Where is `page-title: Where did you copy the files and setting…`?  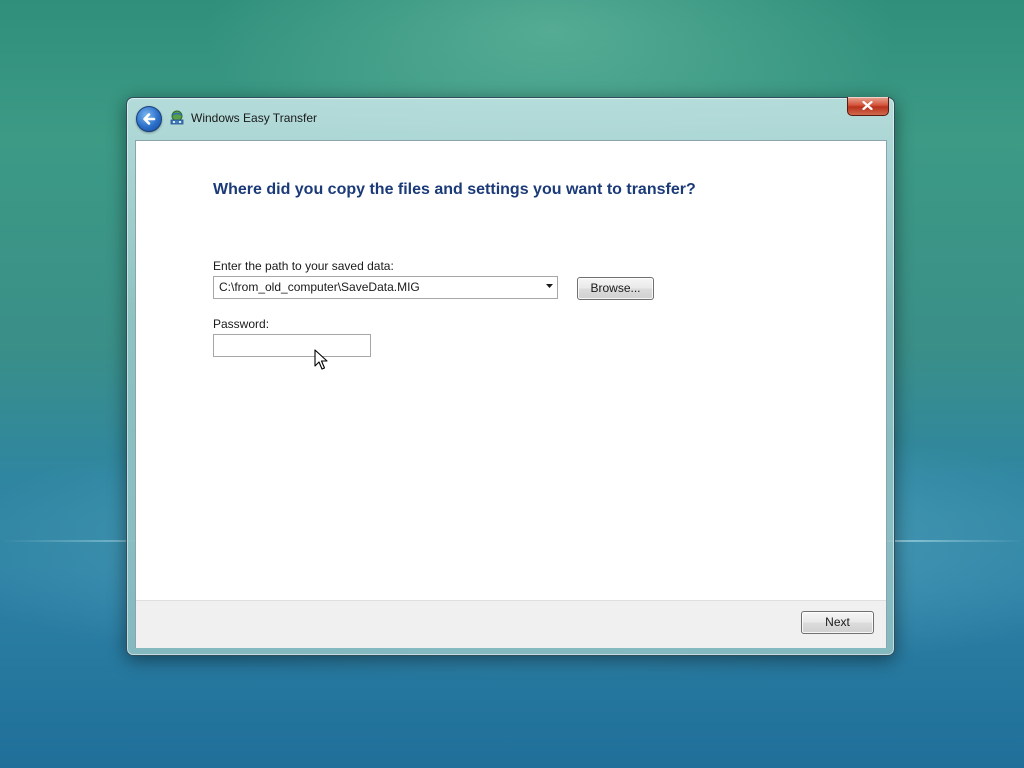
page-title: Where did you copy the files and setting… is located at coordinates (454, 189).